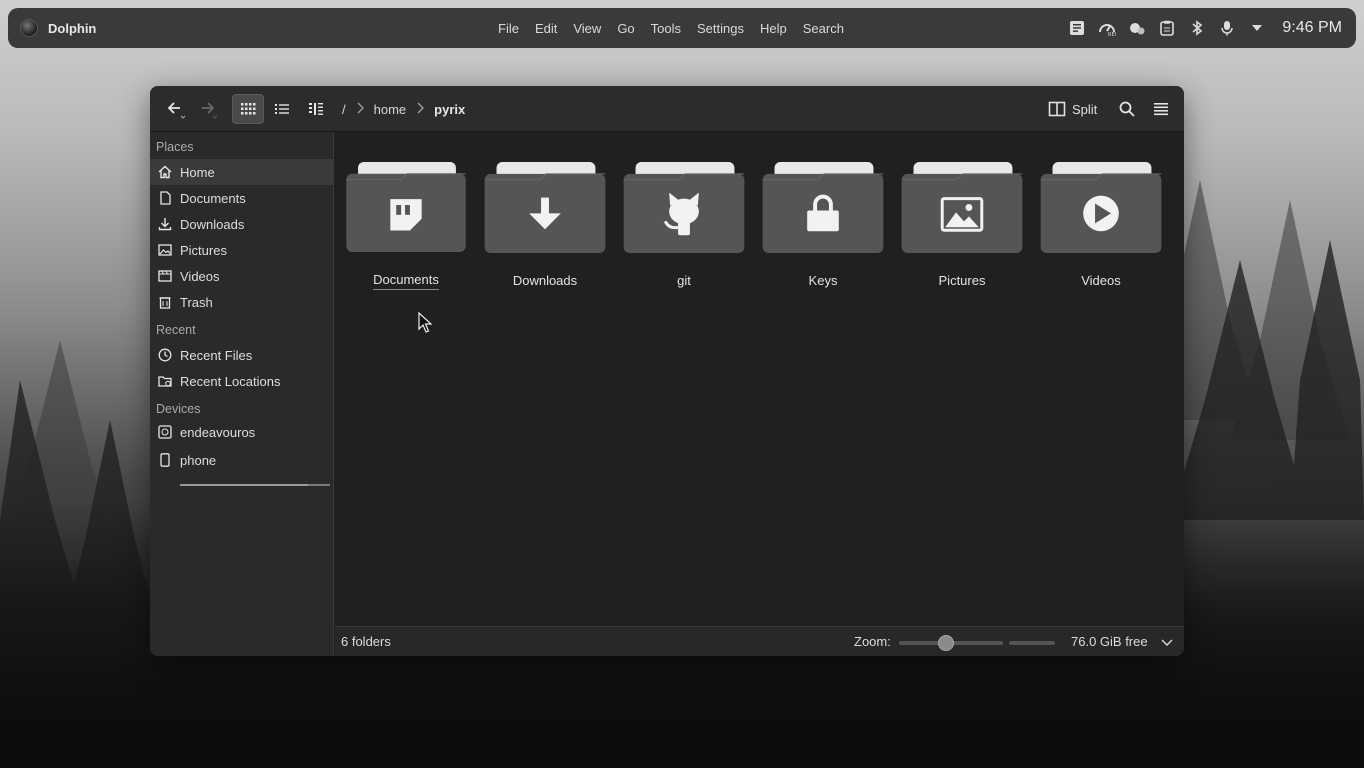 This screenshot has width=1364, height=768. Describe the element at coordinates (406, 225) in the screenshot. I see `folder-documents: Documents` at that location.